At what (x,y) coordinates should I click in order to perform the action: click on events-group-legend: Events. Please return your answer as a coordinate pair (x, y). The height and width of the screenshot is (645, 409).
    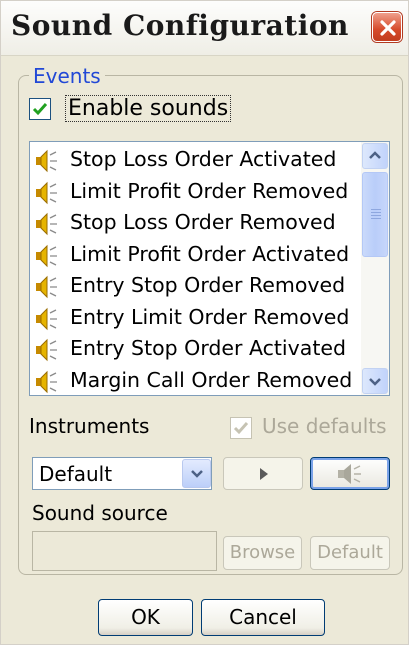
    Looking at the image, I should click on (67, 76).